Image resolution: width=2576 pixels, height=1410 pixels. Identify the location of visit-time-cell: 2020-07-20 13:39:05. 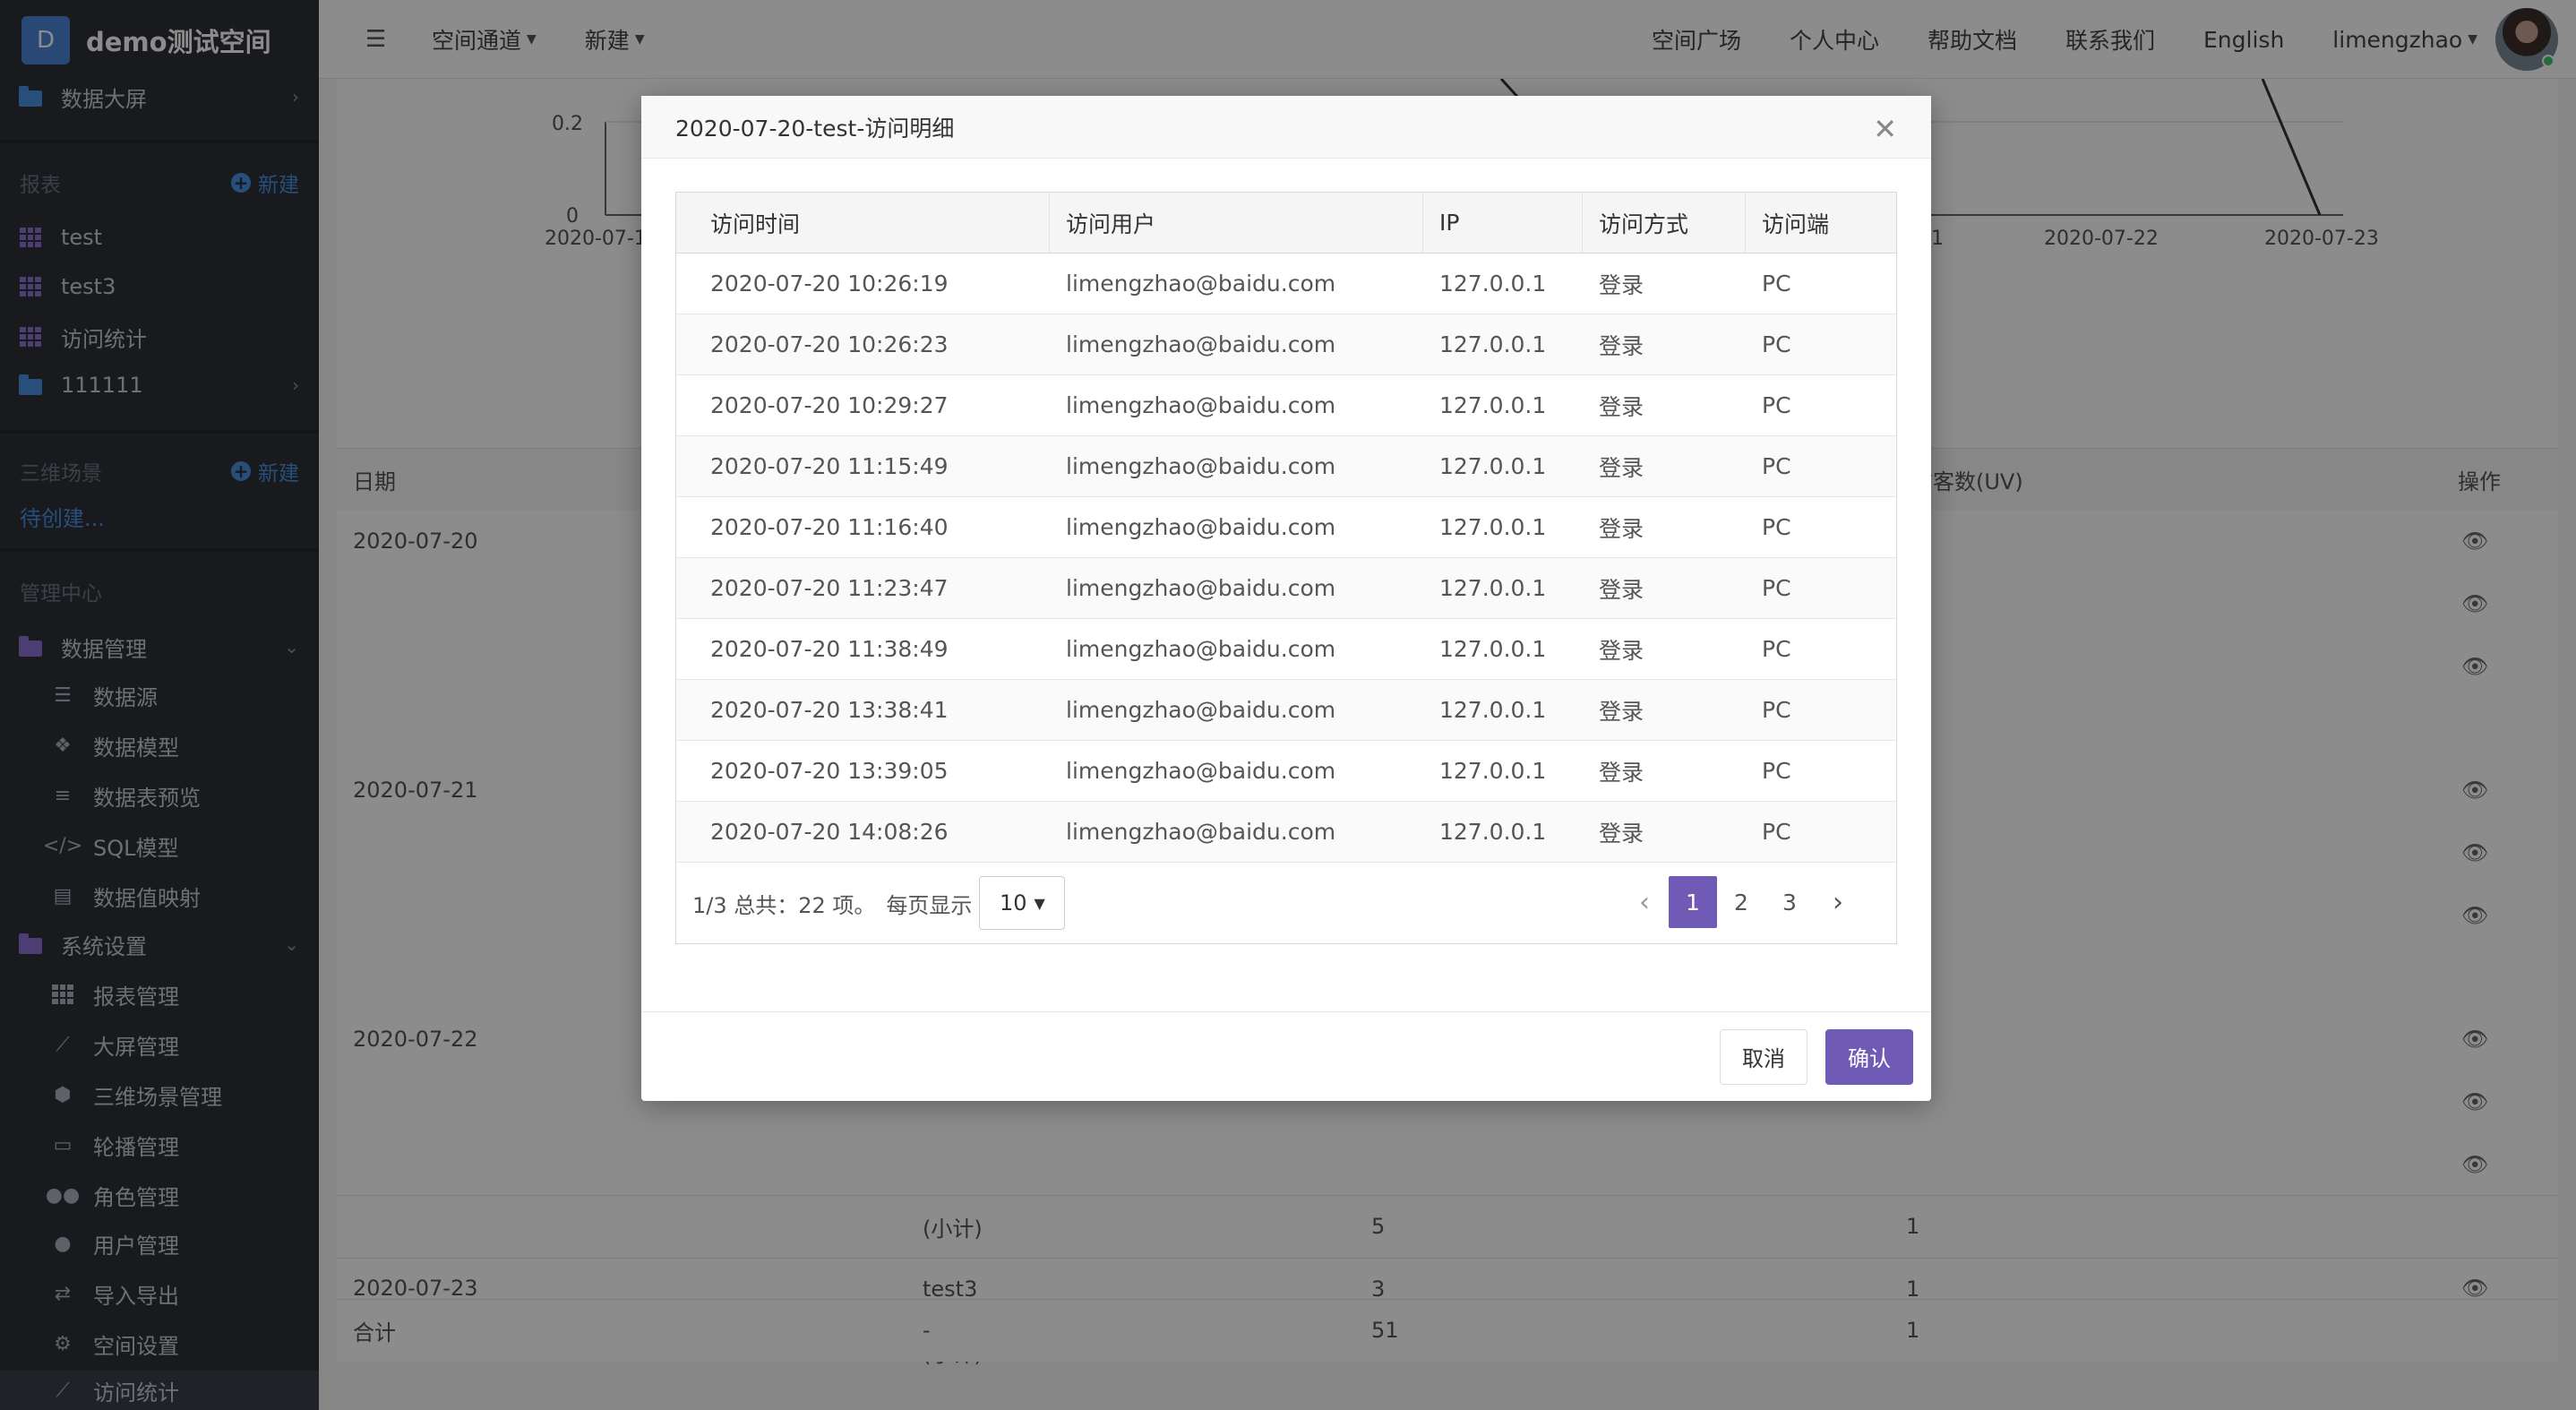
(829, 771).